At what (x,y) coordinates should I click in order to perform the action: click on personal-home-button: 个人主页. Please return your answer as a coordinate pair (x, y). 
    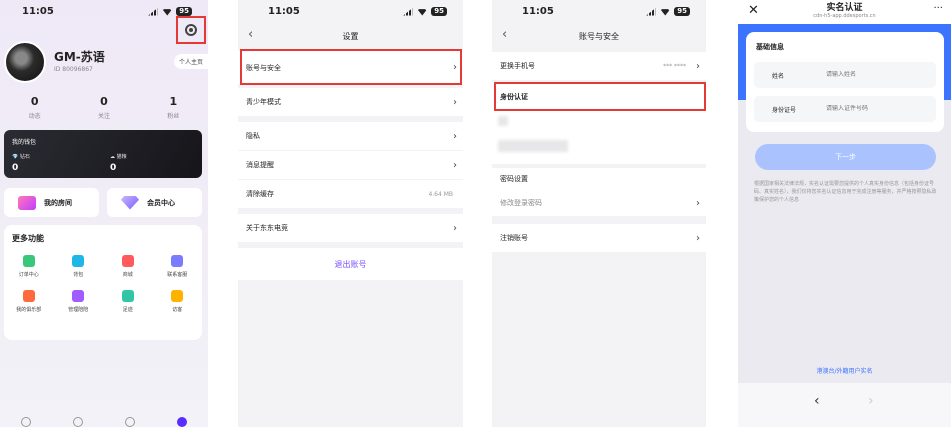
    Looking at the image, I should click on (190, 61).